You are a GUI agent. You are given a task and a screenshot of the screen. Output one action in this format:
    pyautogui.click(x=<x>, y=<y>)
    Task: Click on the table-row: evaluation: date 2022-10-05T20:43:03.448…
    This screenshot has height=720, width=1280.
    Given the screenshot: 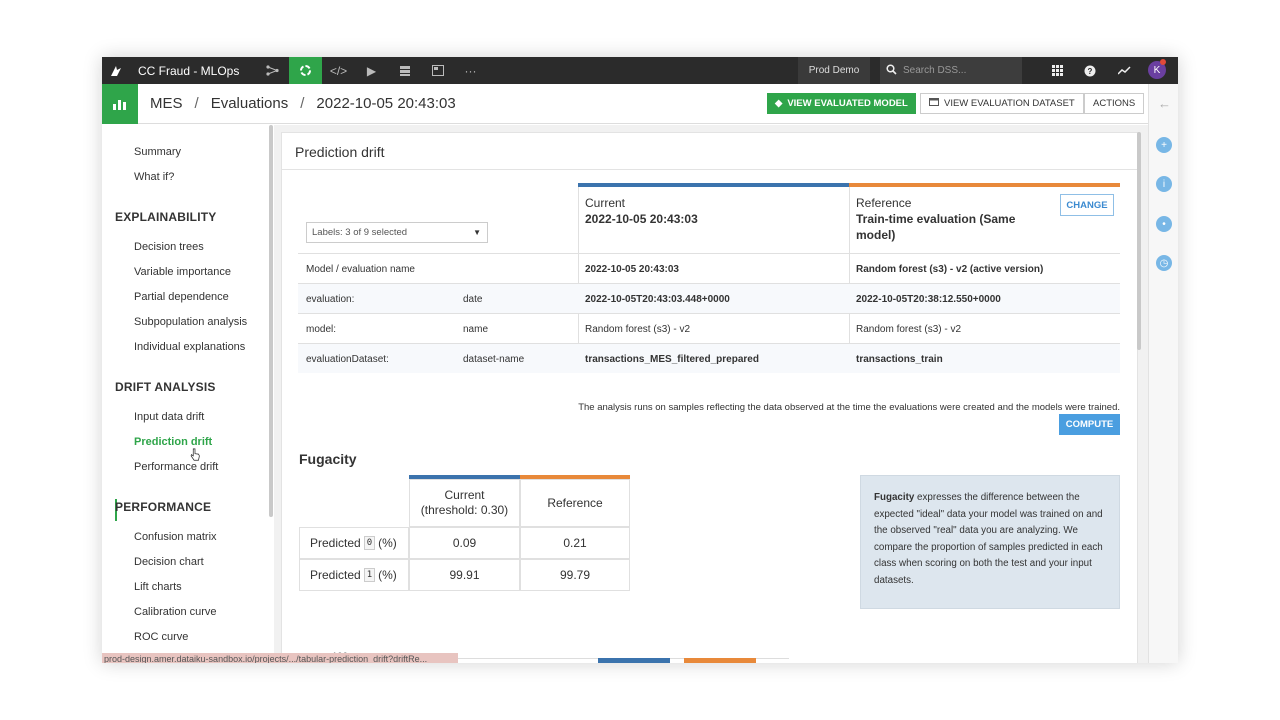 What is the action you would take?
    pyautogui.click(x=709, y=298)
    